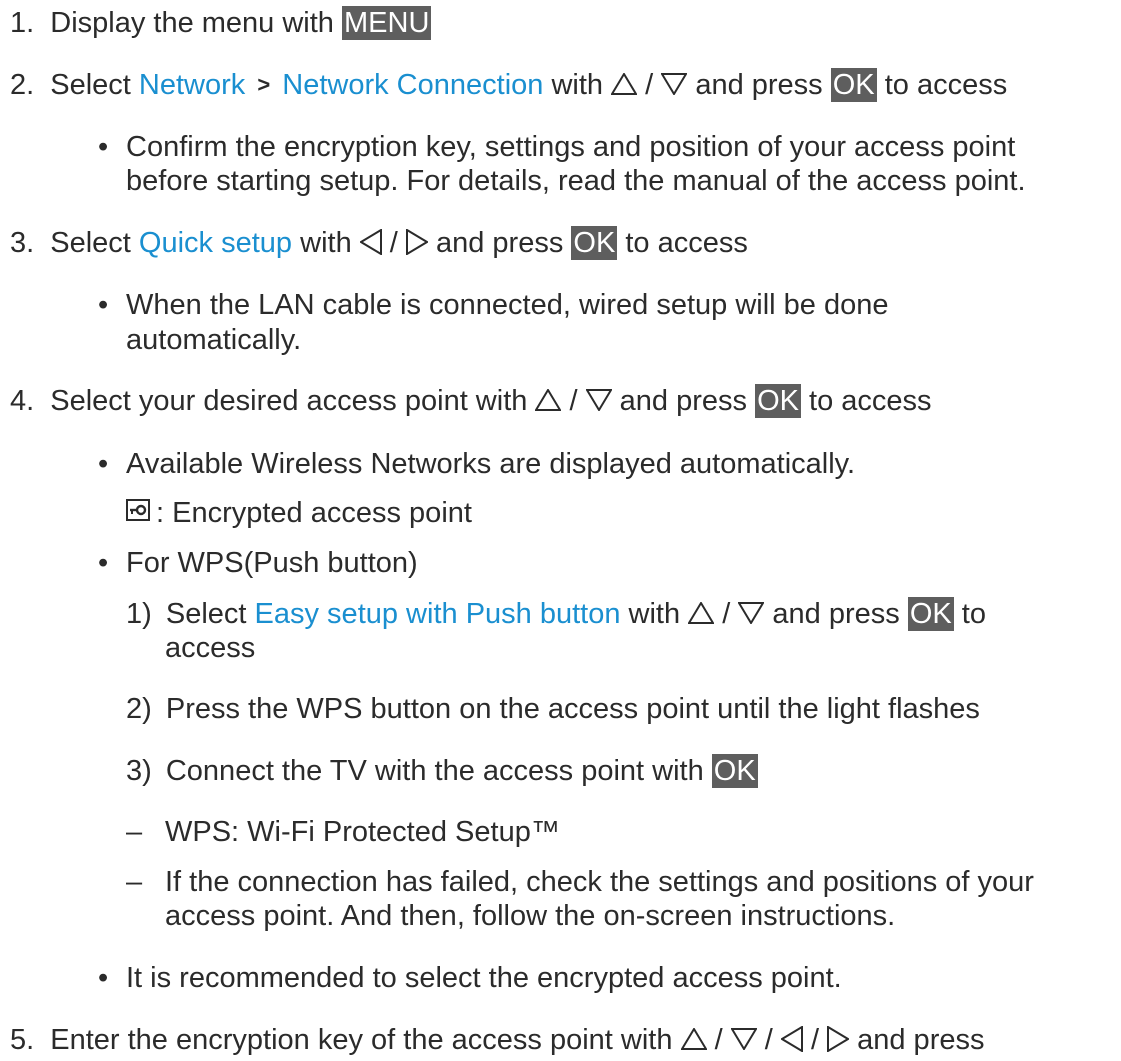  I want to click on step-4-bullet-2: For WPS(Push button), so click(272, 563).